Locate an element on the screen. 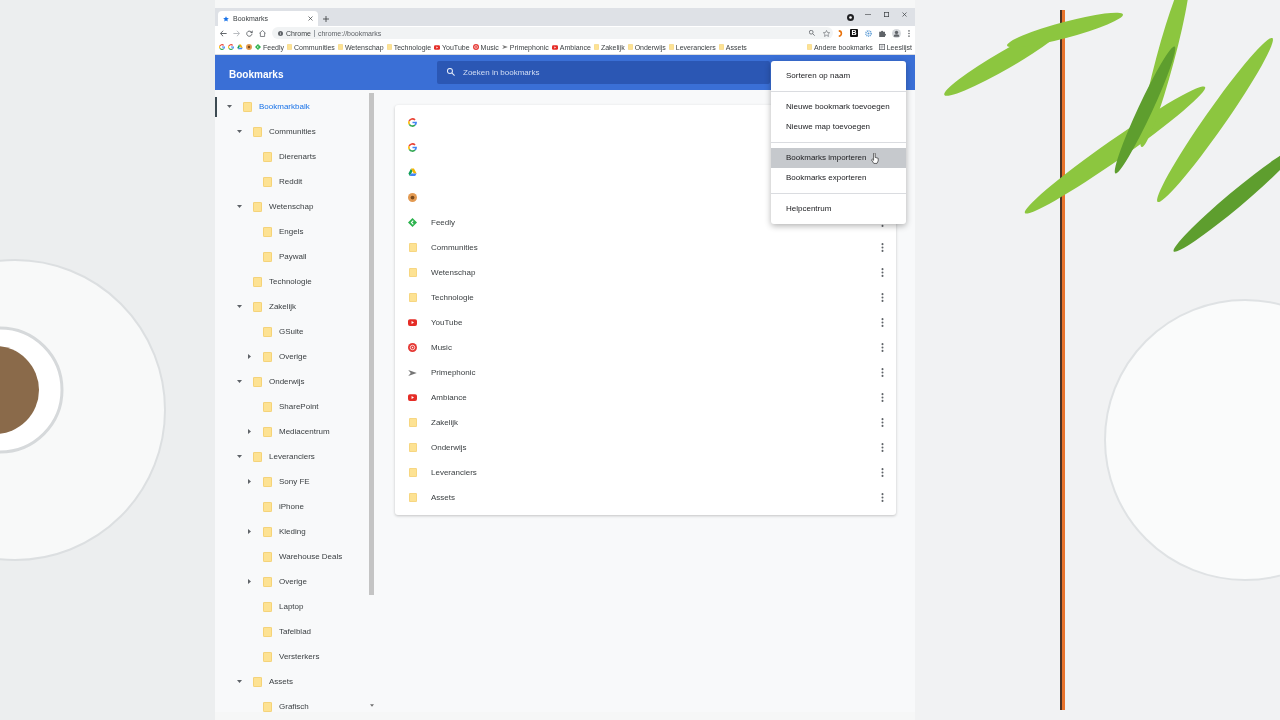 The image size is (1280, 720). folder-label: Mediacentrum is located at coordinates (304, 431).